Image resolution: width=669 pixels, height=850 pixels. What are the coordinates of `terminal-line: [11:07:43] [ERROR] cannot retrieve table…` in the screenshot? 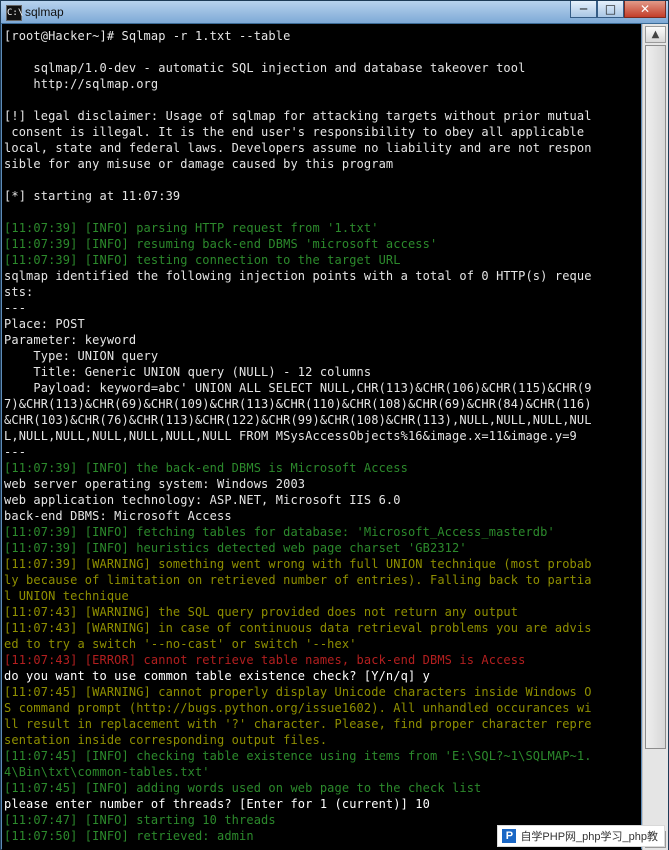 It's located at (265, 660).